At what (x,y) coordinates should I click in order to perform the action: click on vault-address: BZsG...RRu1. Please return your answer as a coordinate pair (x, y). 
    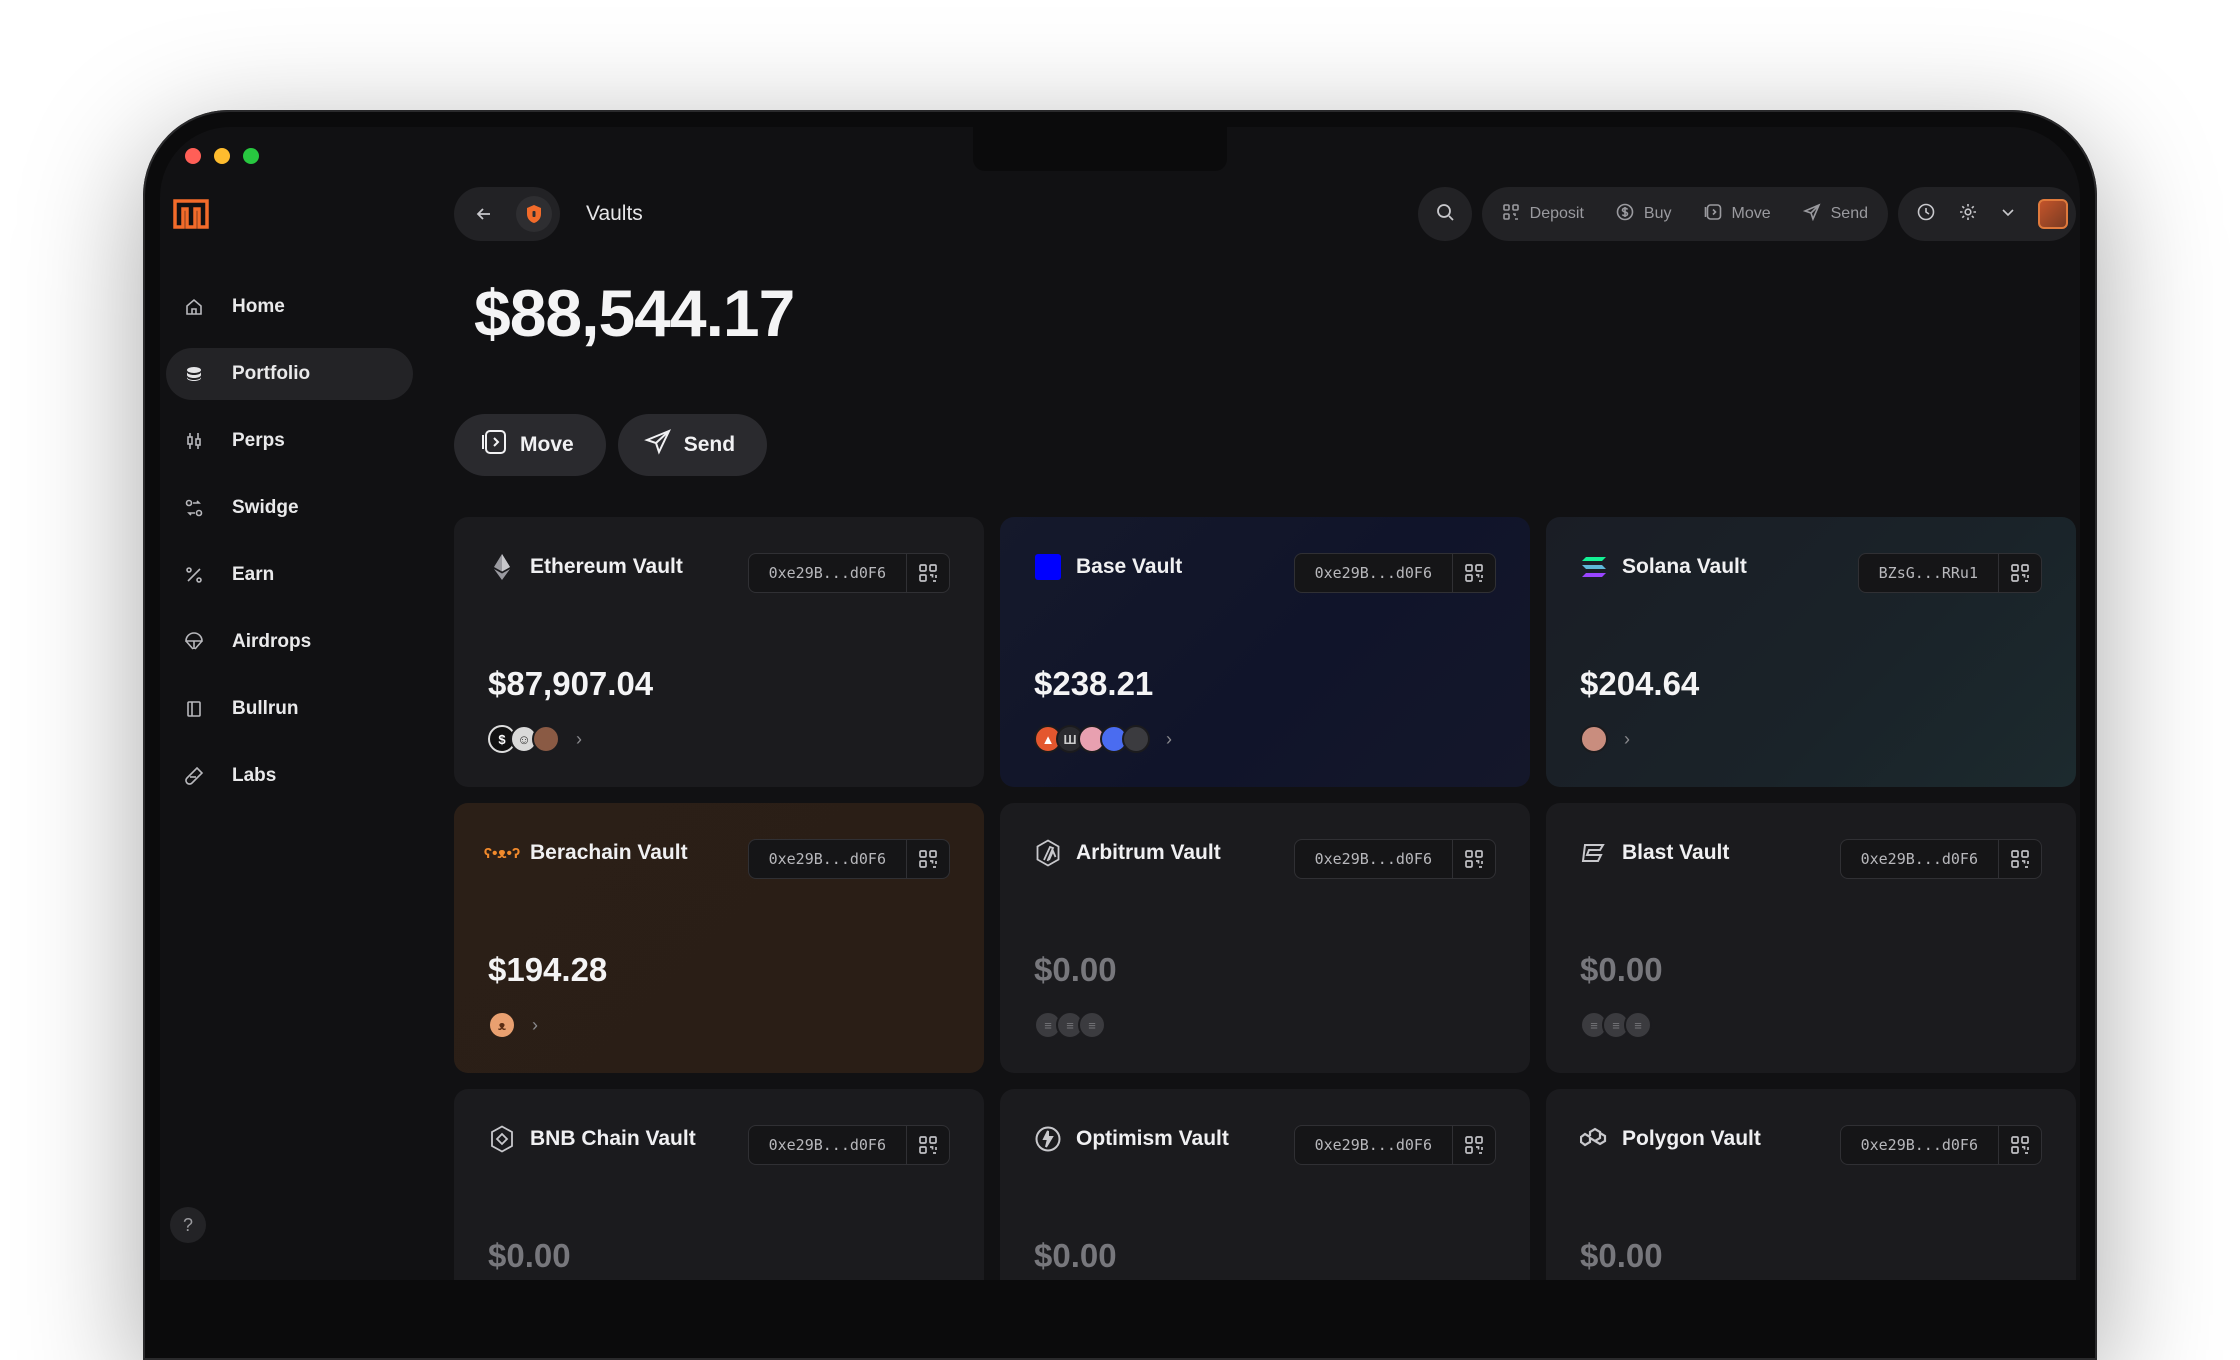
    Looking at the image, I should click on (1949, 573).